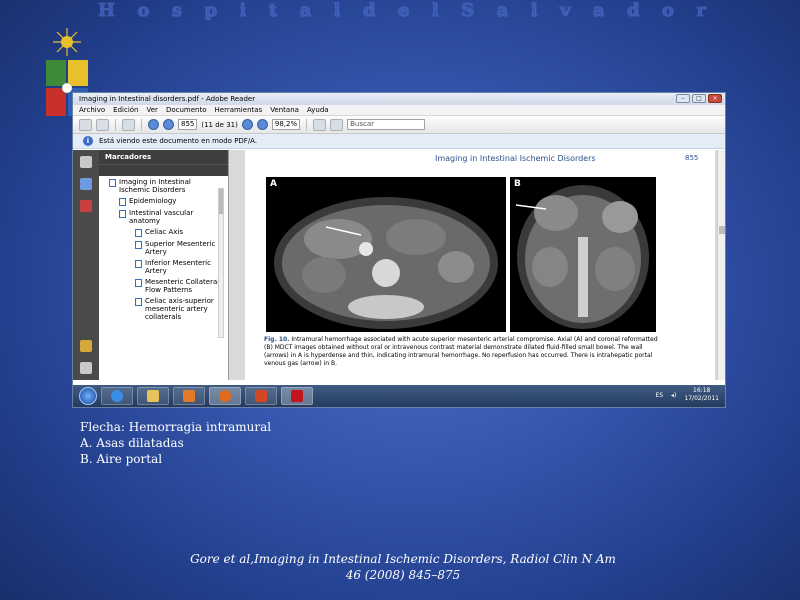  I want to click on bookmarks-header: Marcadores, so click(163, 157).